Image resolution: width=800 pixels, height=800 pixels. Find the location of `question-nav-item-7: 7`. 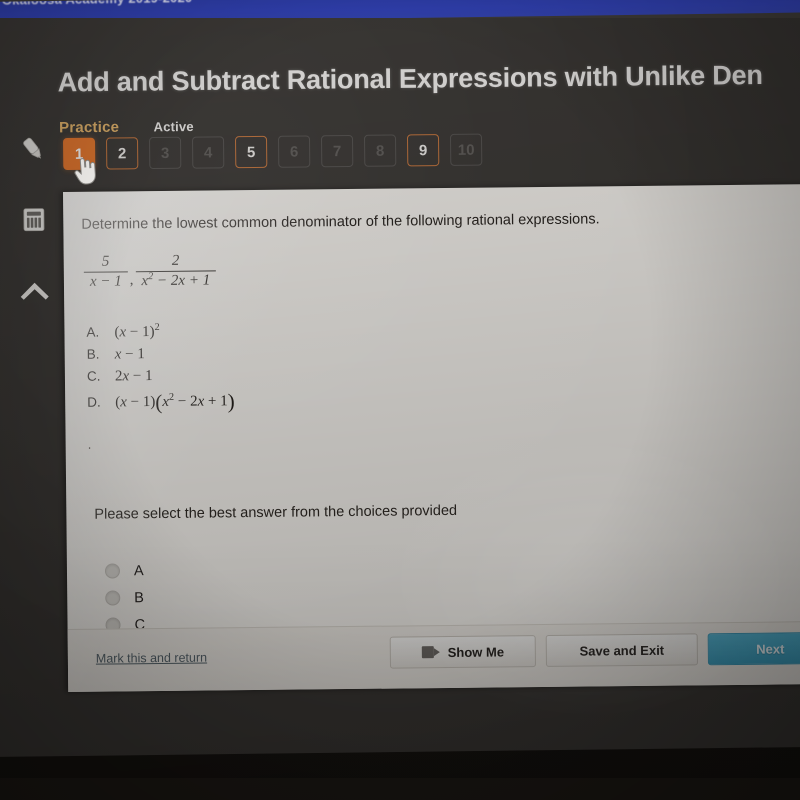

question-nav-item-7: 7 is located at coordinates (337, 151).